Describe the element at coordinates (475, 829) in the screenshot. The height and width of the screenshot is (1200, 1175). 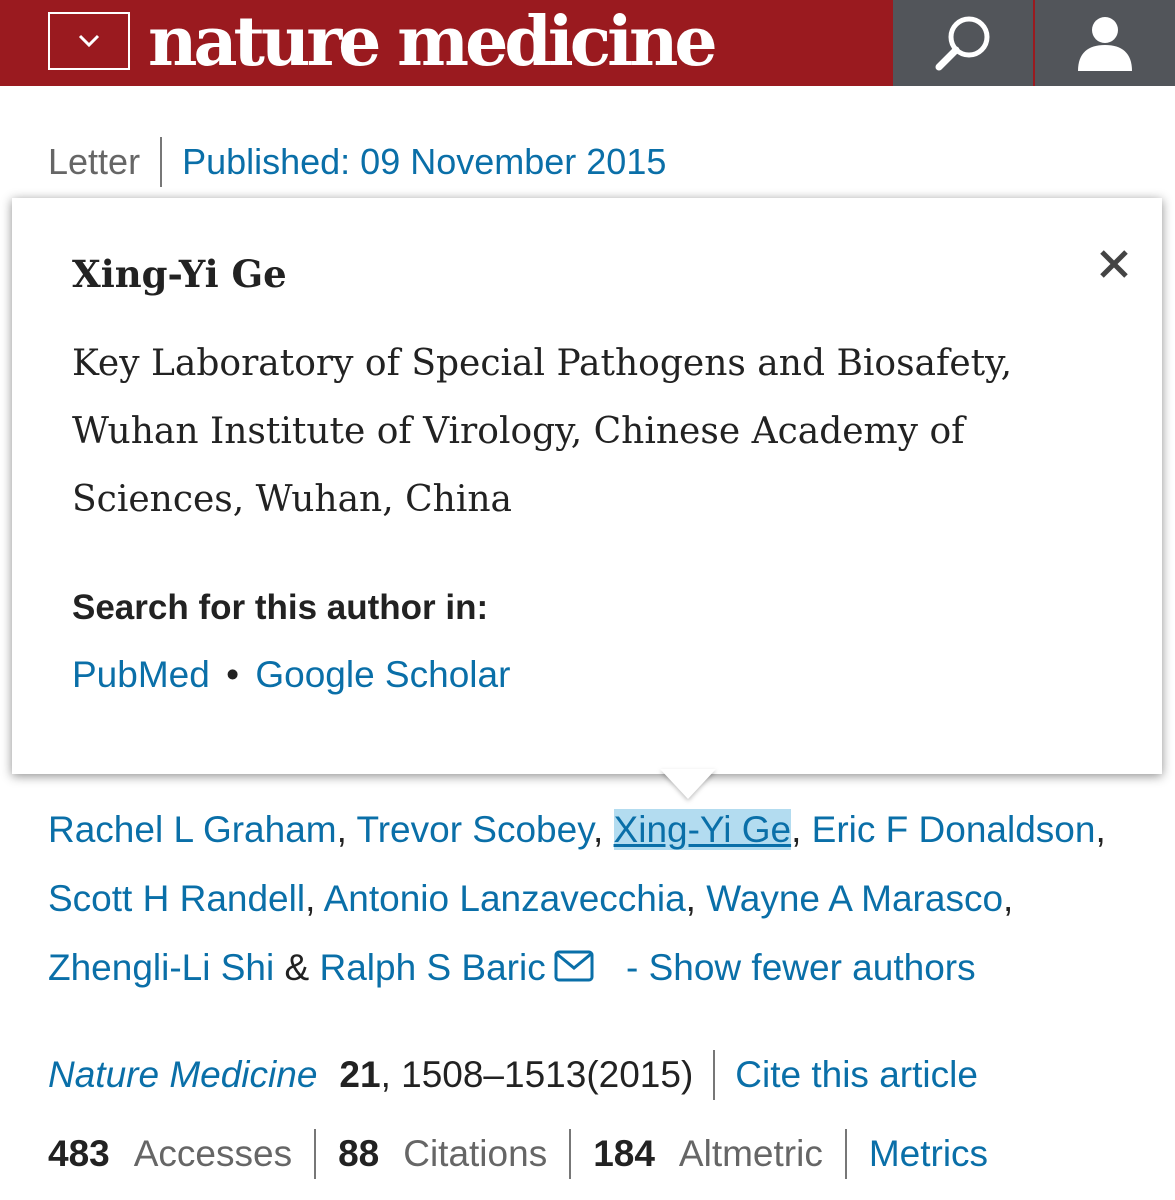
I see `author-link: Trevor Scobey` at that location.